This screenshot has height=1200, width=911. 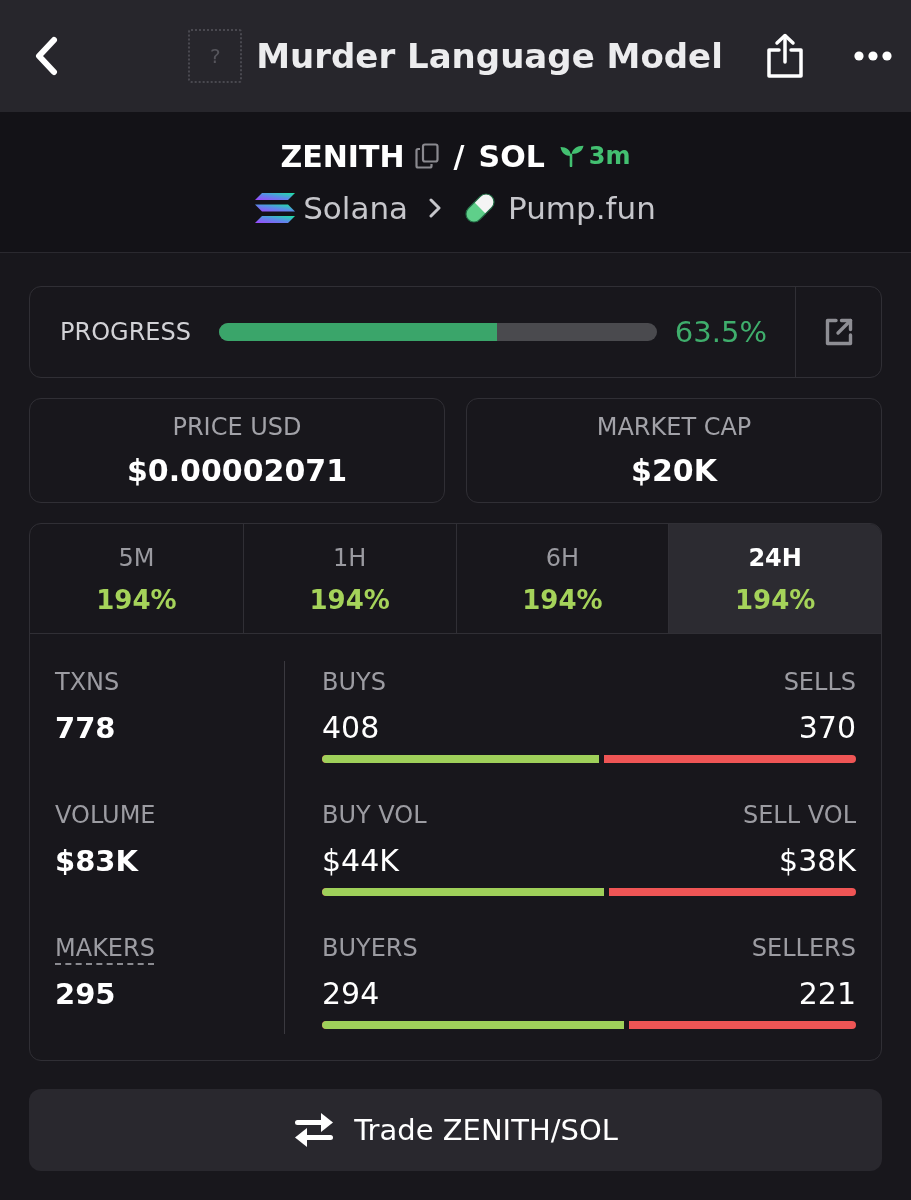 What do you see at coordinates (356, 208) in the screenshot?
I see `chain-name: Solana` at bounding box center [356, 208].